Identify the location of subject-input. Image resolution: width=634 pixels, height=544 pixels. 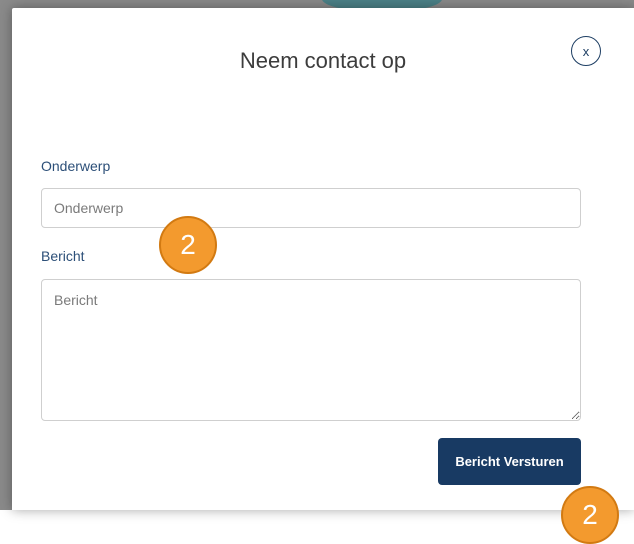
(311, 208).